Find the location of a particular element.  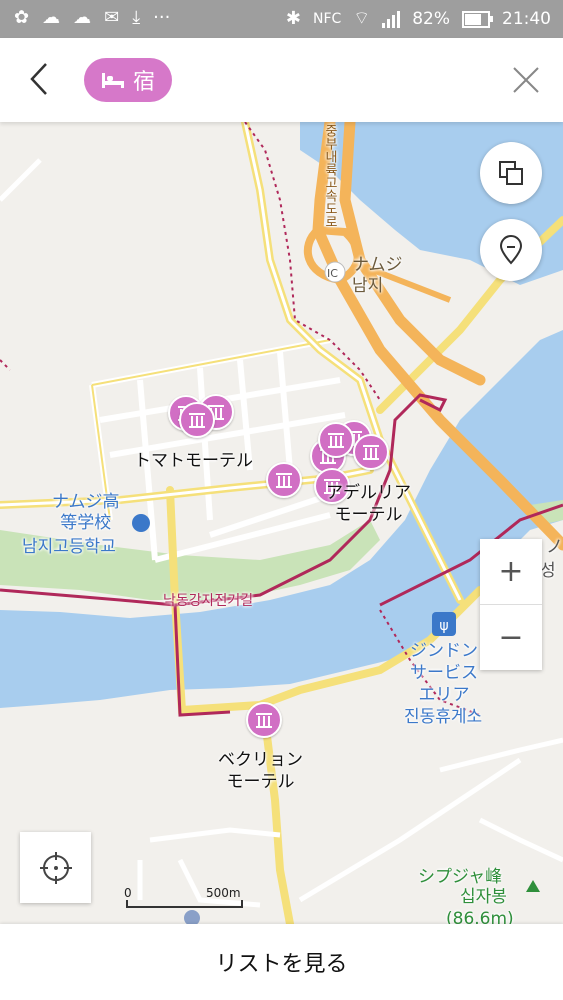

current-location-button is located at coordinates (55, 867).